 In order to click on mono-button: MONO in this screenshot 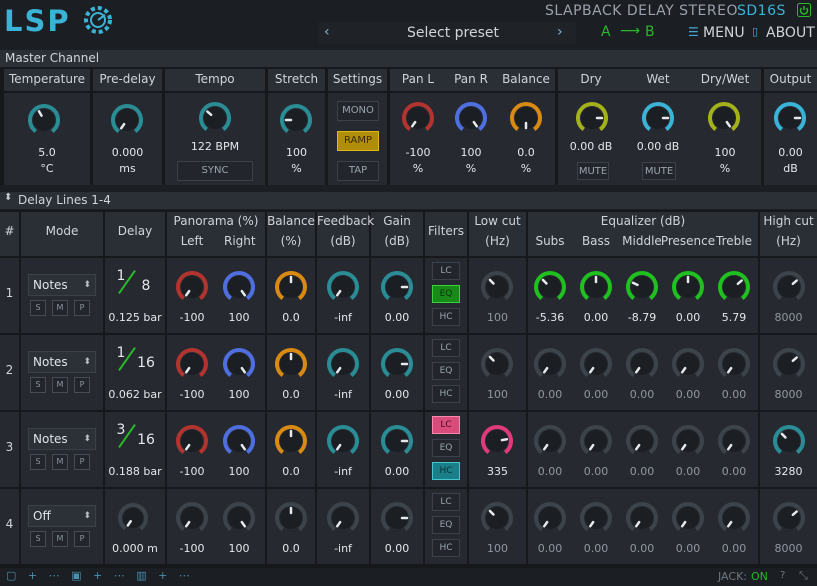, I will do `click(358, 111)`.